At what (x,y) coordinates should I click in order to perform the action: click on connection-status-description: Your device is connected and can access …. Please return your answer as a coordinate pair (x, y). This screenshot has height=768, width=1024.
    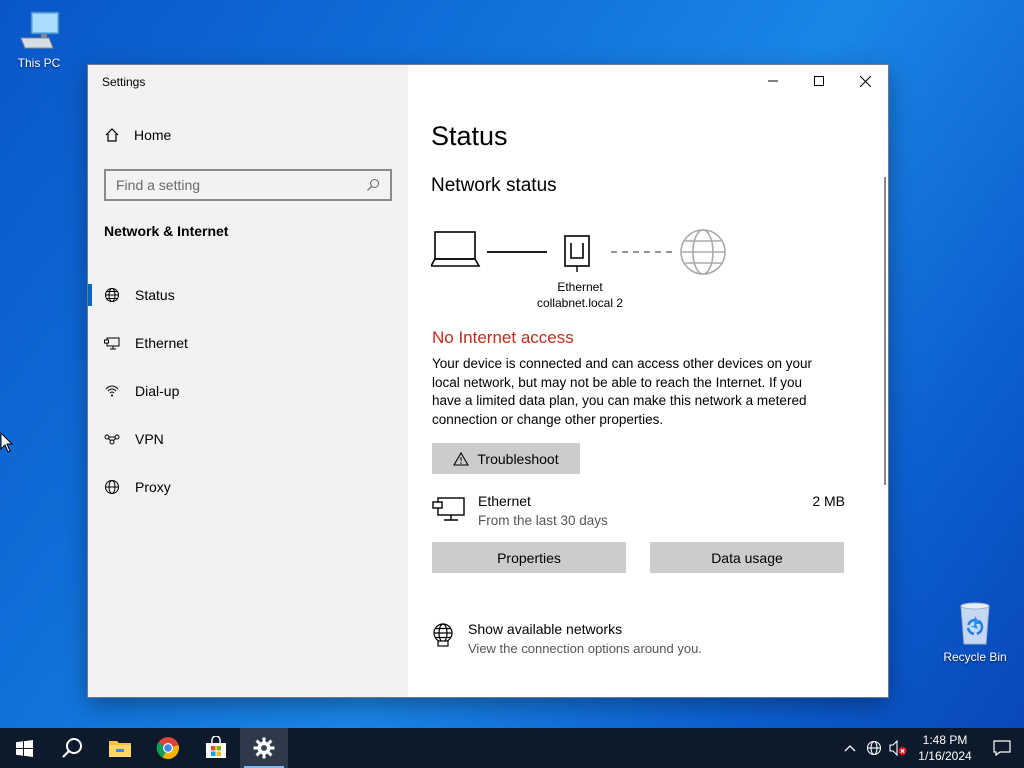
    Looking at the image, I should click on (622, 391).